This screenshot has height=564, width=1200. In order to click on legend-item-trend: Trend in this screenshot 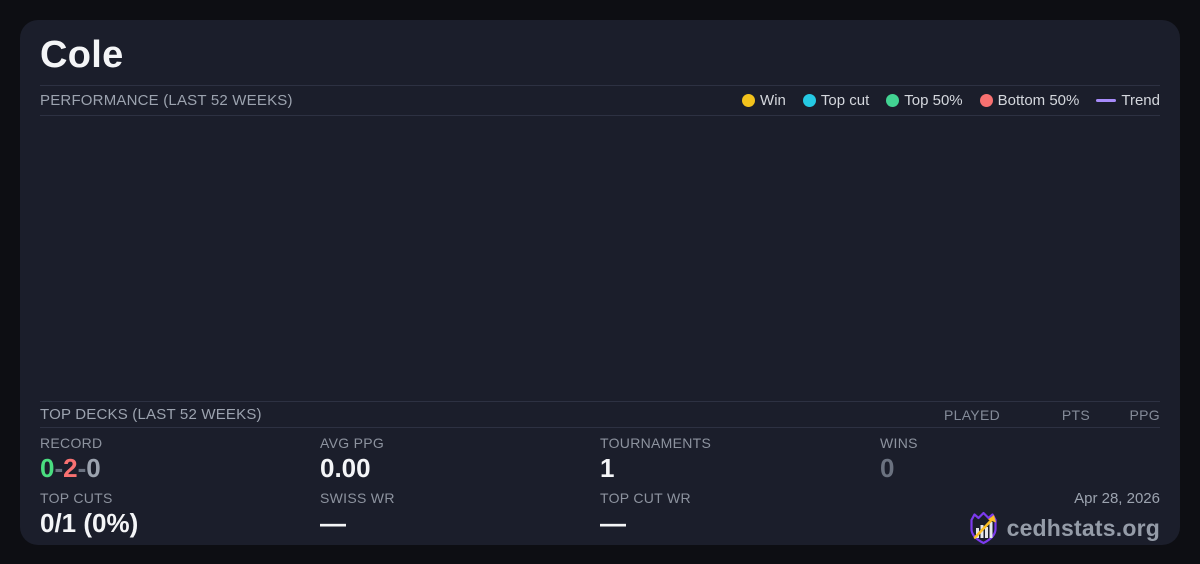, I will do `click(1128, 100)`.